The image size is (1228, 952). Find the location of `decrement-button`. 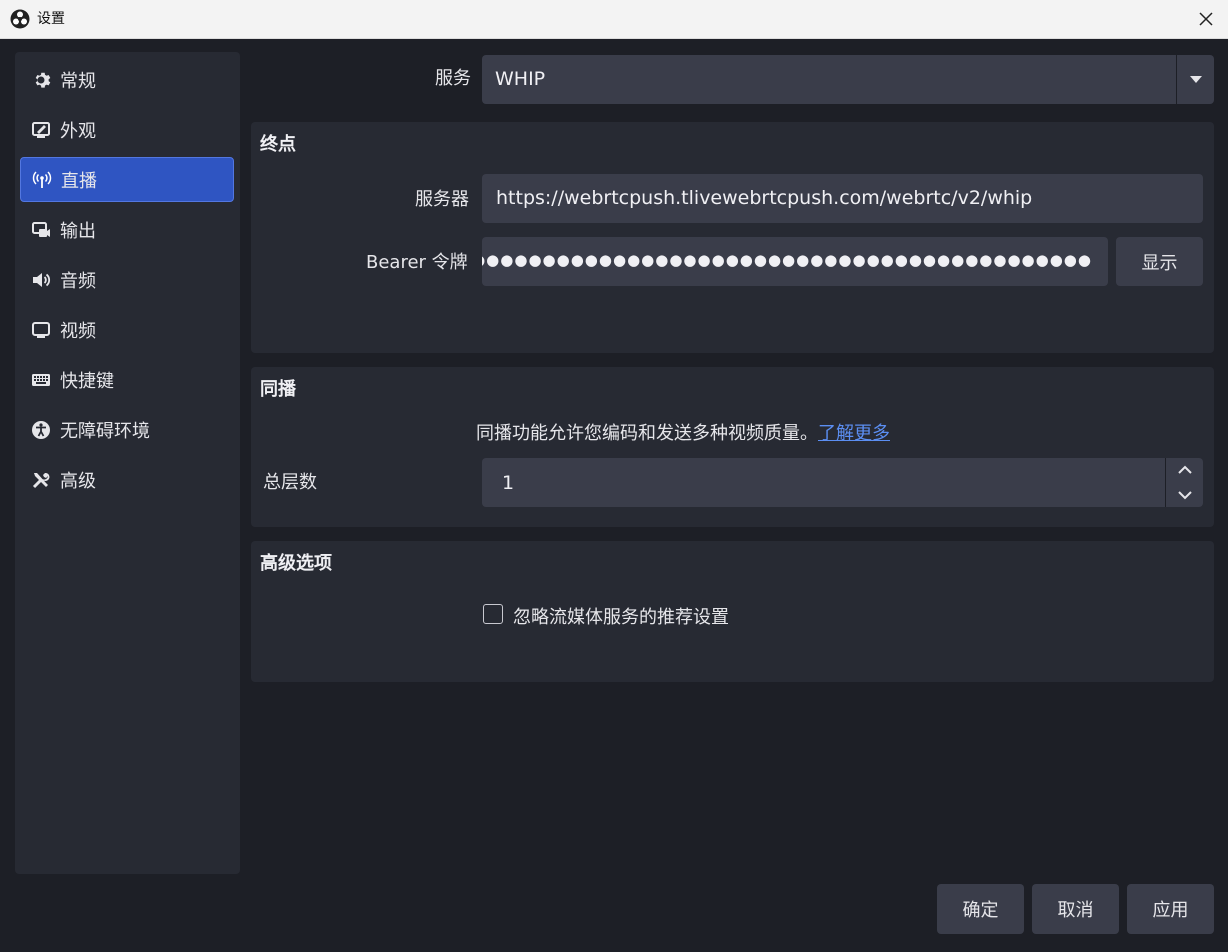

decrement-button is located at coordinates (1184, 495).